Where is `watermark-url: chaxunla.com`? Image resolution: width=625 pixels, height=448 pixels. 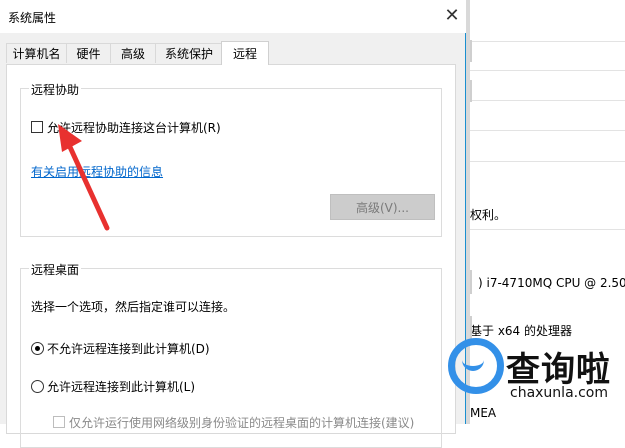 watermark-url: chaxunla.com is located at coordinates (559, 393).